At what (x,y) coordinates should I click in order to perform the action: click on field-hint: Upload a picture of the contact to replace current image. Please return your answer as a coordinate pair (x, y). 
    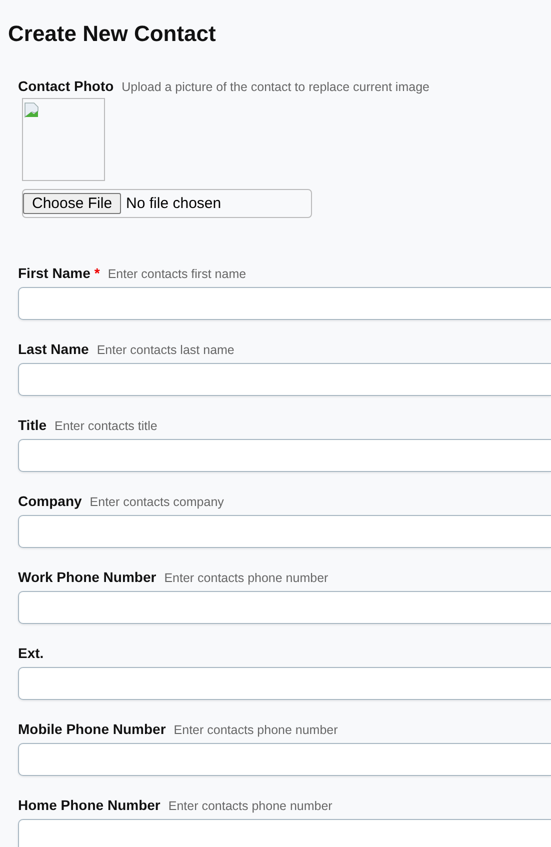
    Looking at the image, I should click on (276, 87).